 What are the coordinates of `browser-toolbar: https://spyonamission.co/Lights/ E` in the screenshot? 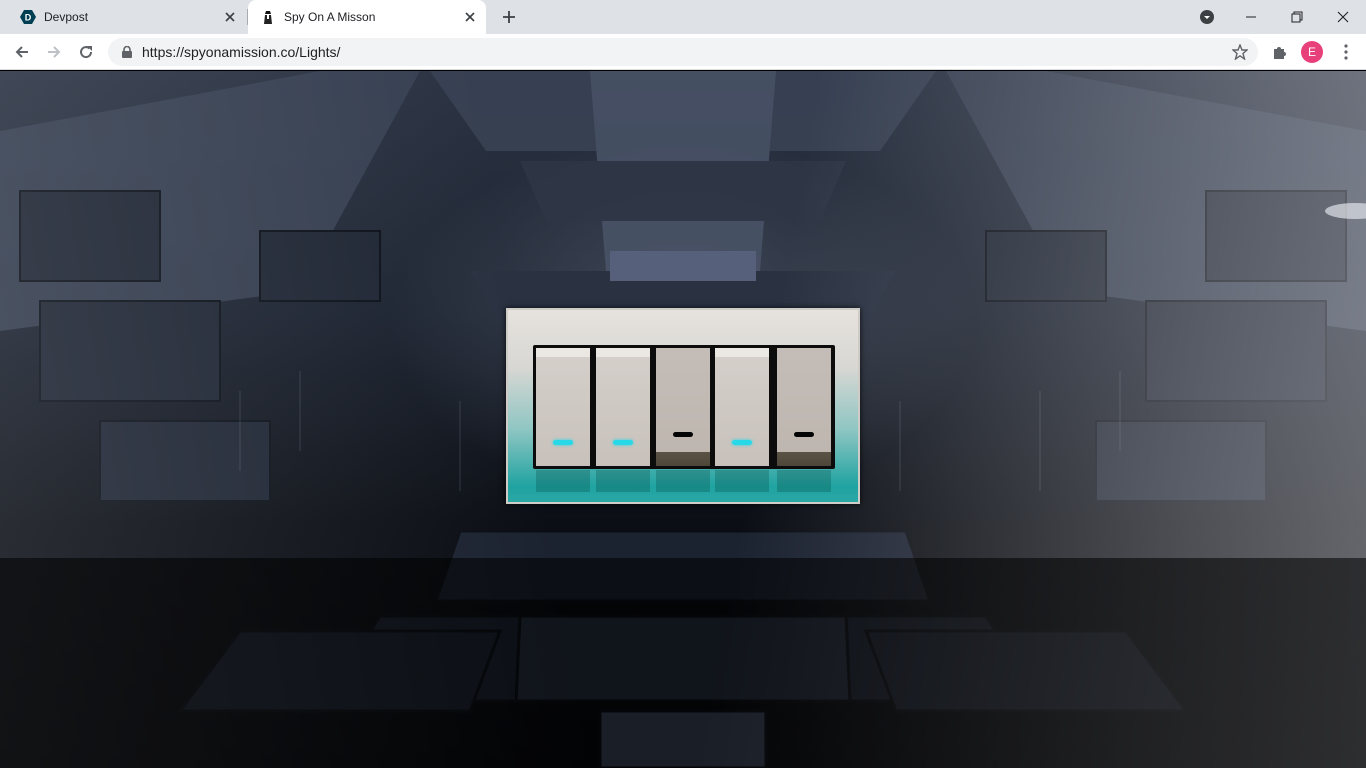 It's located at (683, 52).